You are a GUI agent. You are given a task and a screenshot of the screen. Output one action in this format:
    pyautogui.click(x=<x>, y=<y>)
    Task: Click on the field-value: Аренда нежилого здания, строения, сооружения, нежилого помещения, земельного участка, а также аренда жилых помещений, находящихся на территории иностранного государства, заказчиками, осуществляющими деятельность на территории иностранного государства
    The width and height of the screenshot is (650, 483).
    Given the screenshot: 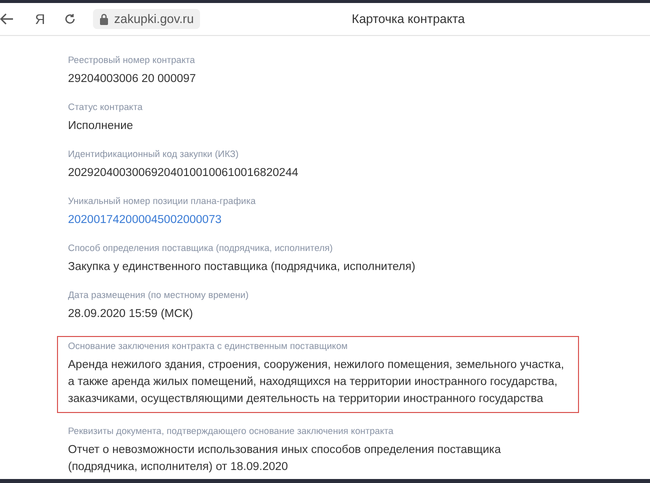 What is the action you would take?
    pyautogui.click(x=317, y=382)
    